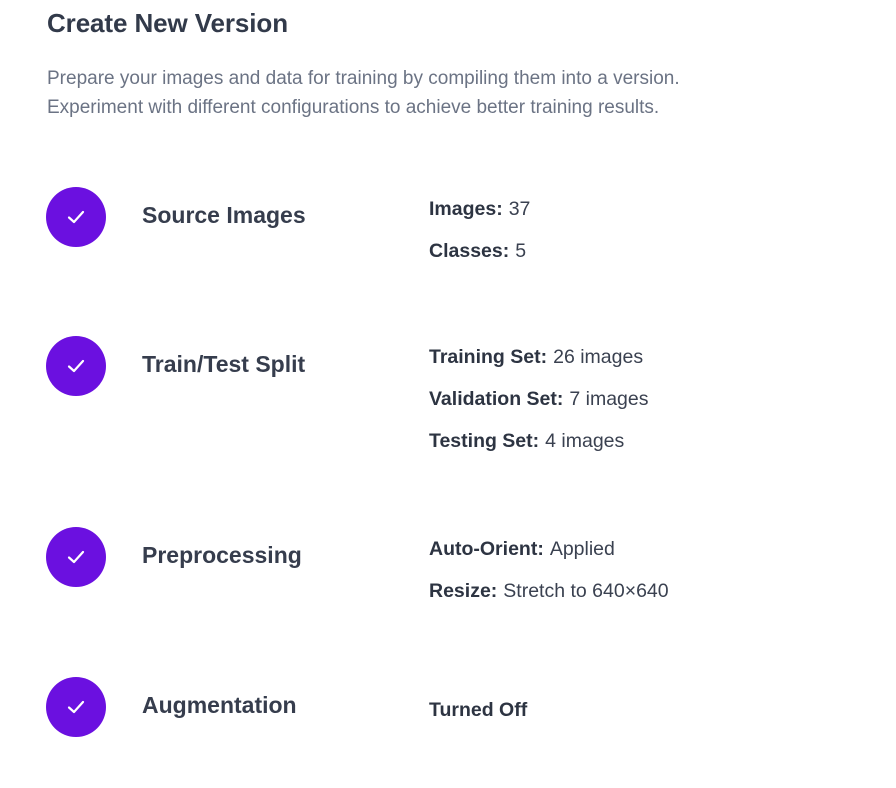 This screenshot has height=788, width=896. Describe the element at coordinates (219, 705) in the screenshot. I see `step-title: Augmentation` at that location.